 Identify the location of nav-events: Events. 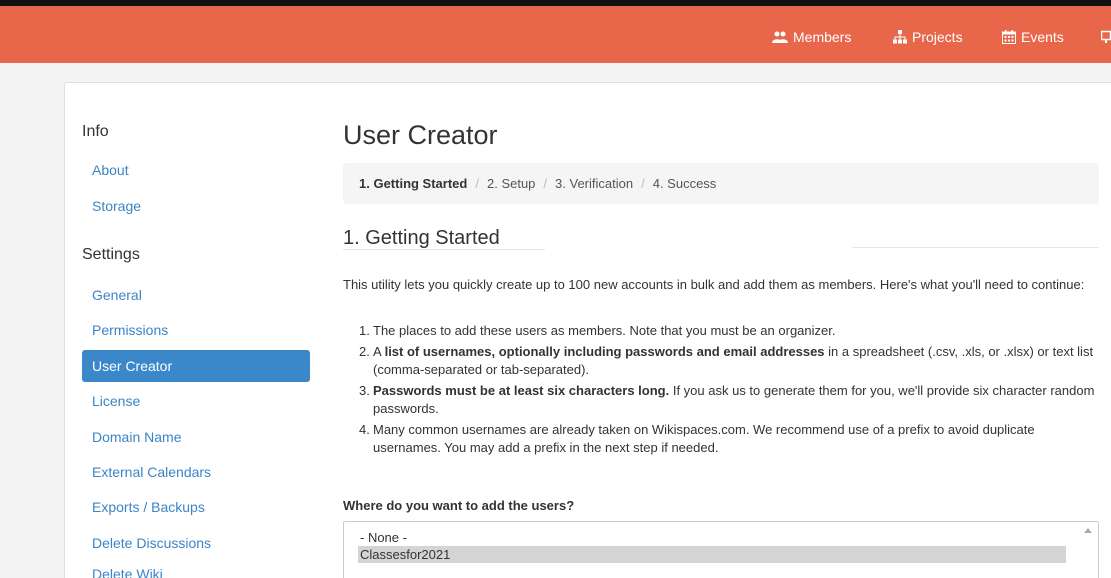
(1033, 37).